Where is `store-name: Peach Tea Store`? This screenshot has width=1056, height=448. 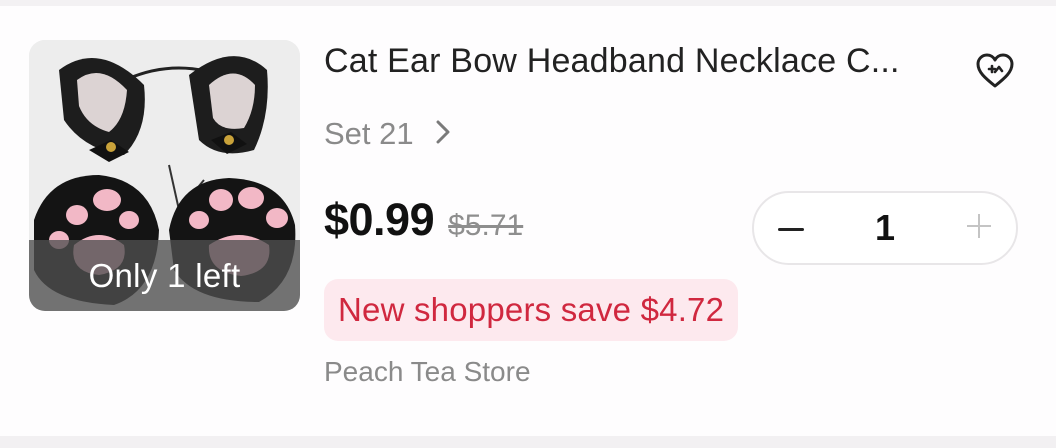 store-name: Peach Tea Store is located at coordinates (427, 372).